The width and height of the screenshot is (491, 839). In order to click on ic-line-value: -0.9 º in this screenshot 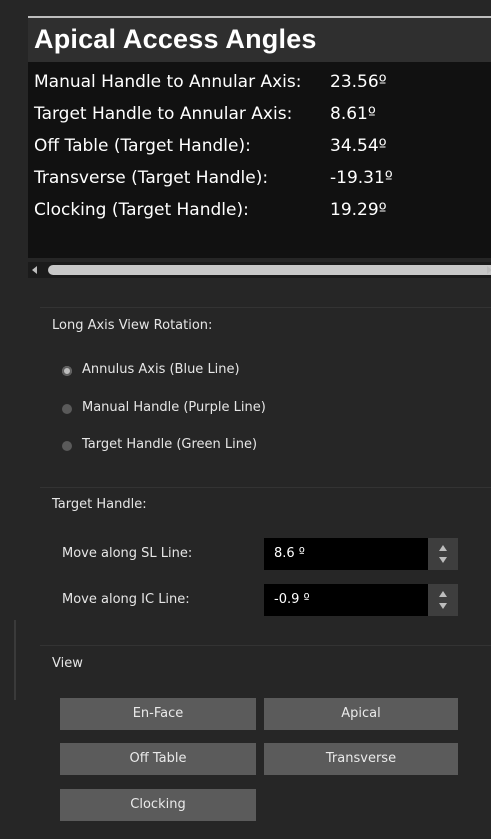, I will do `click(292, 599)`.